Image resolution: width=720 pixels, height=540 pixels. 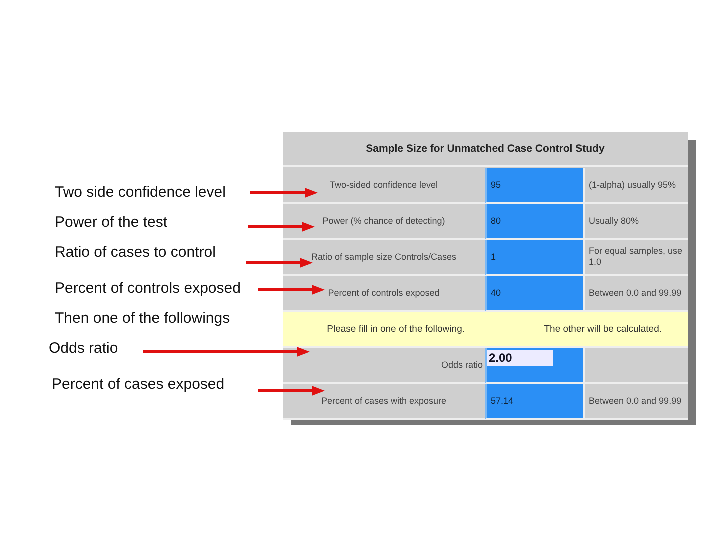 What do you see at coordinates (135, 252) in the screenshot?
I see `annotation-label: Ratio of cases to control` at bounding box center [135, 252].